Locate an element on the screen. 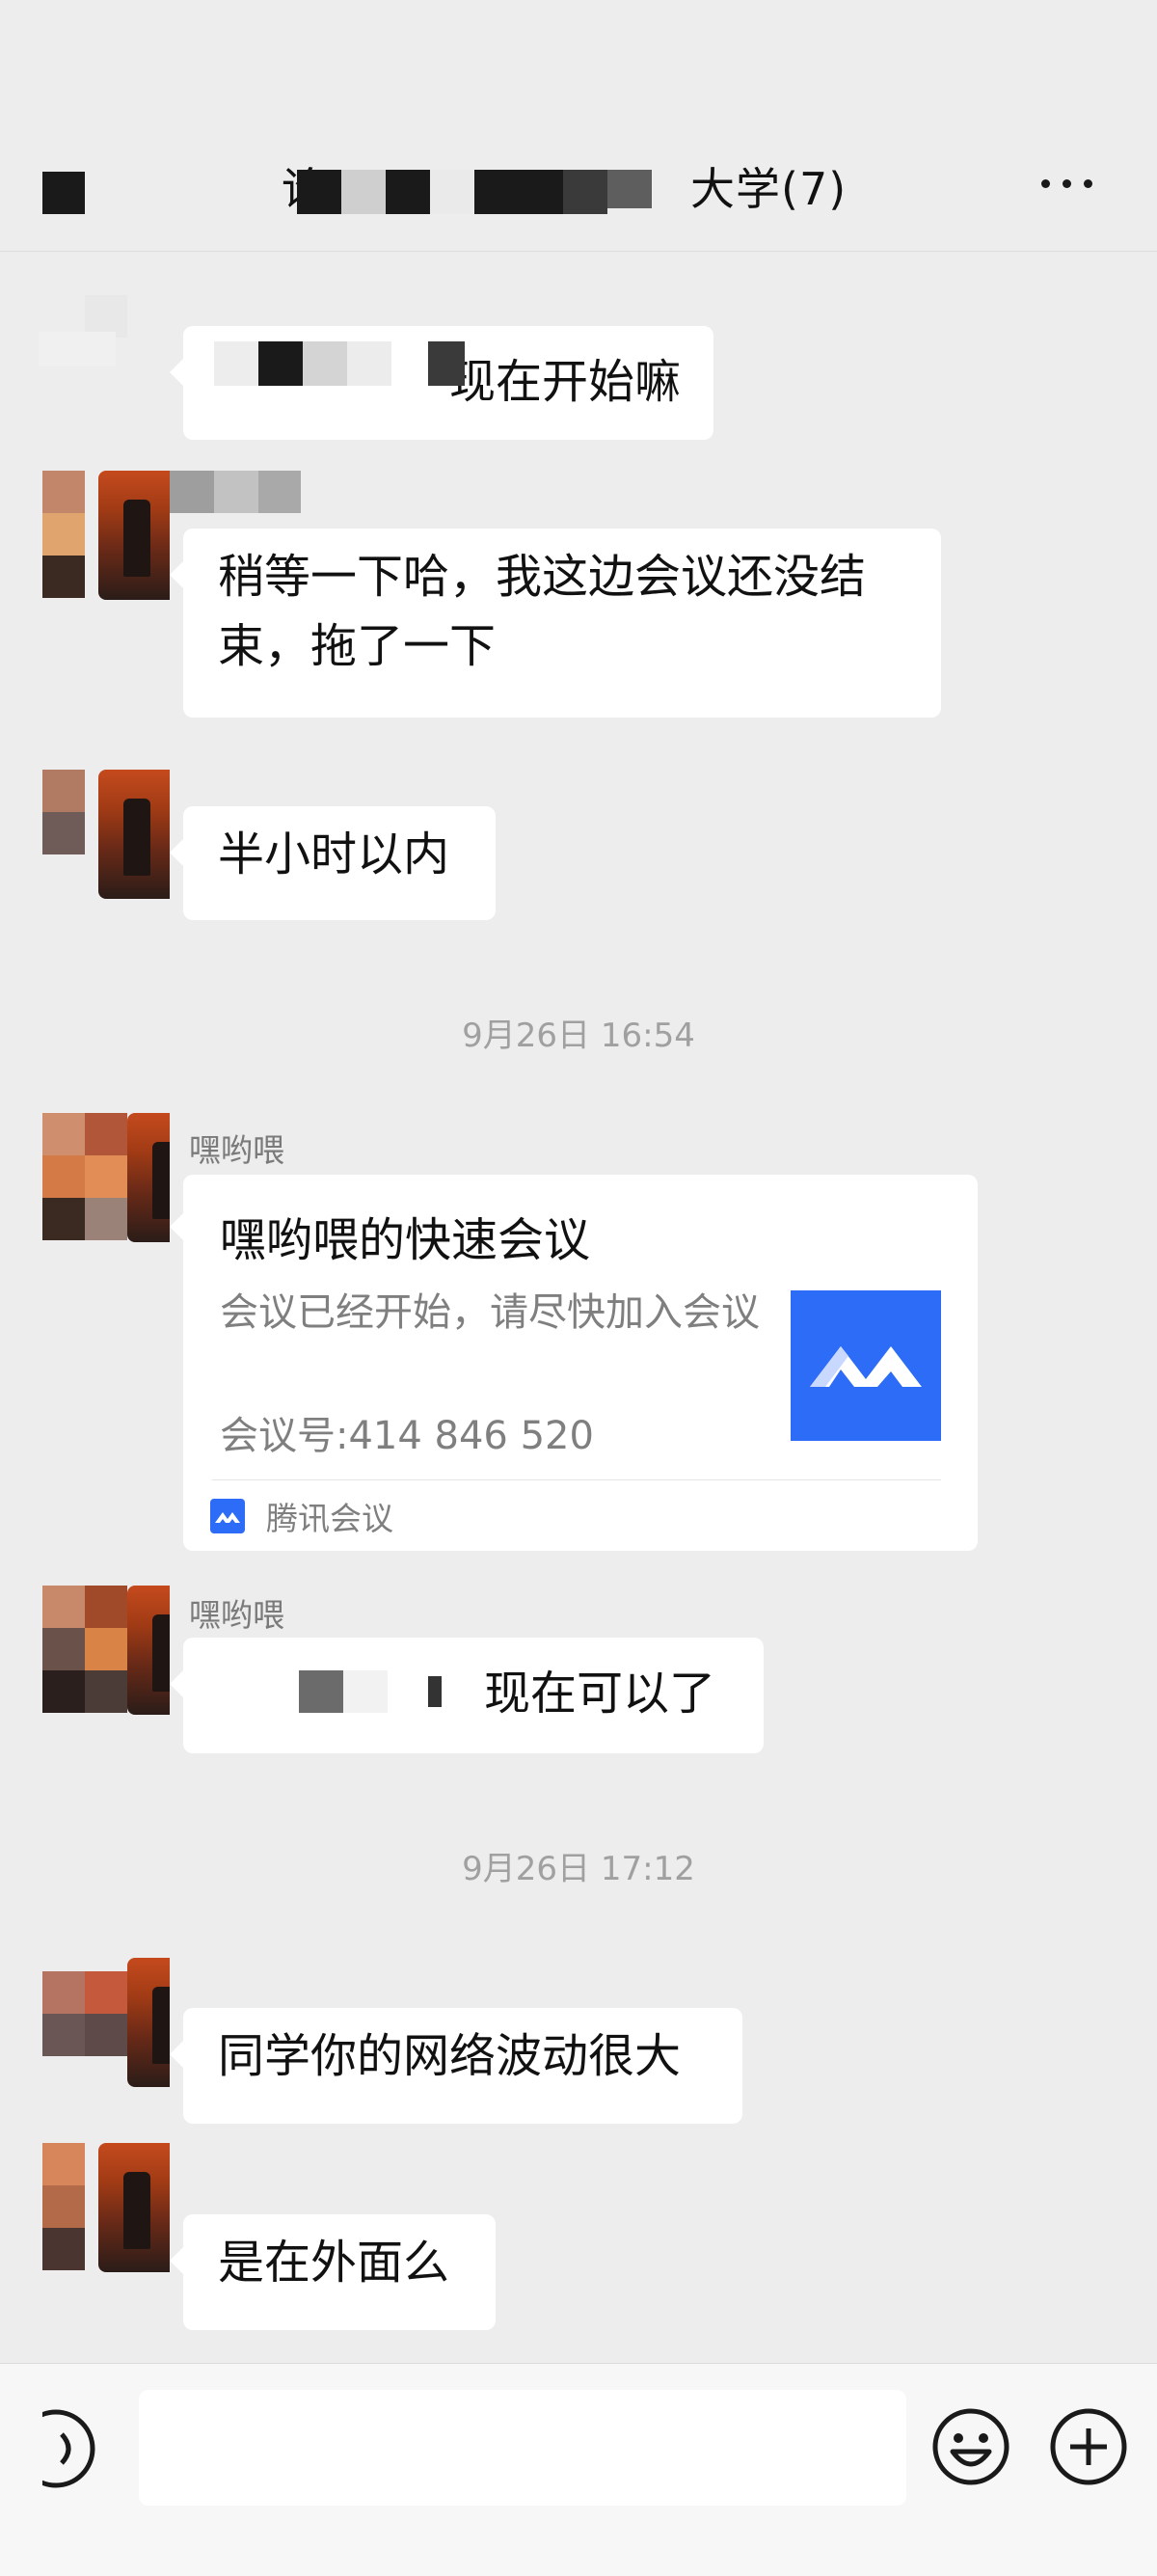 The width and height of the screenshot is (1157, 2576). sender-name-censored is located at coordinates (235, 492).